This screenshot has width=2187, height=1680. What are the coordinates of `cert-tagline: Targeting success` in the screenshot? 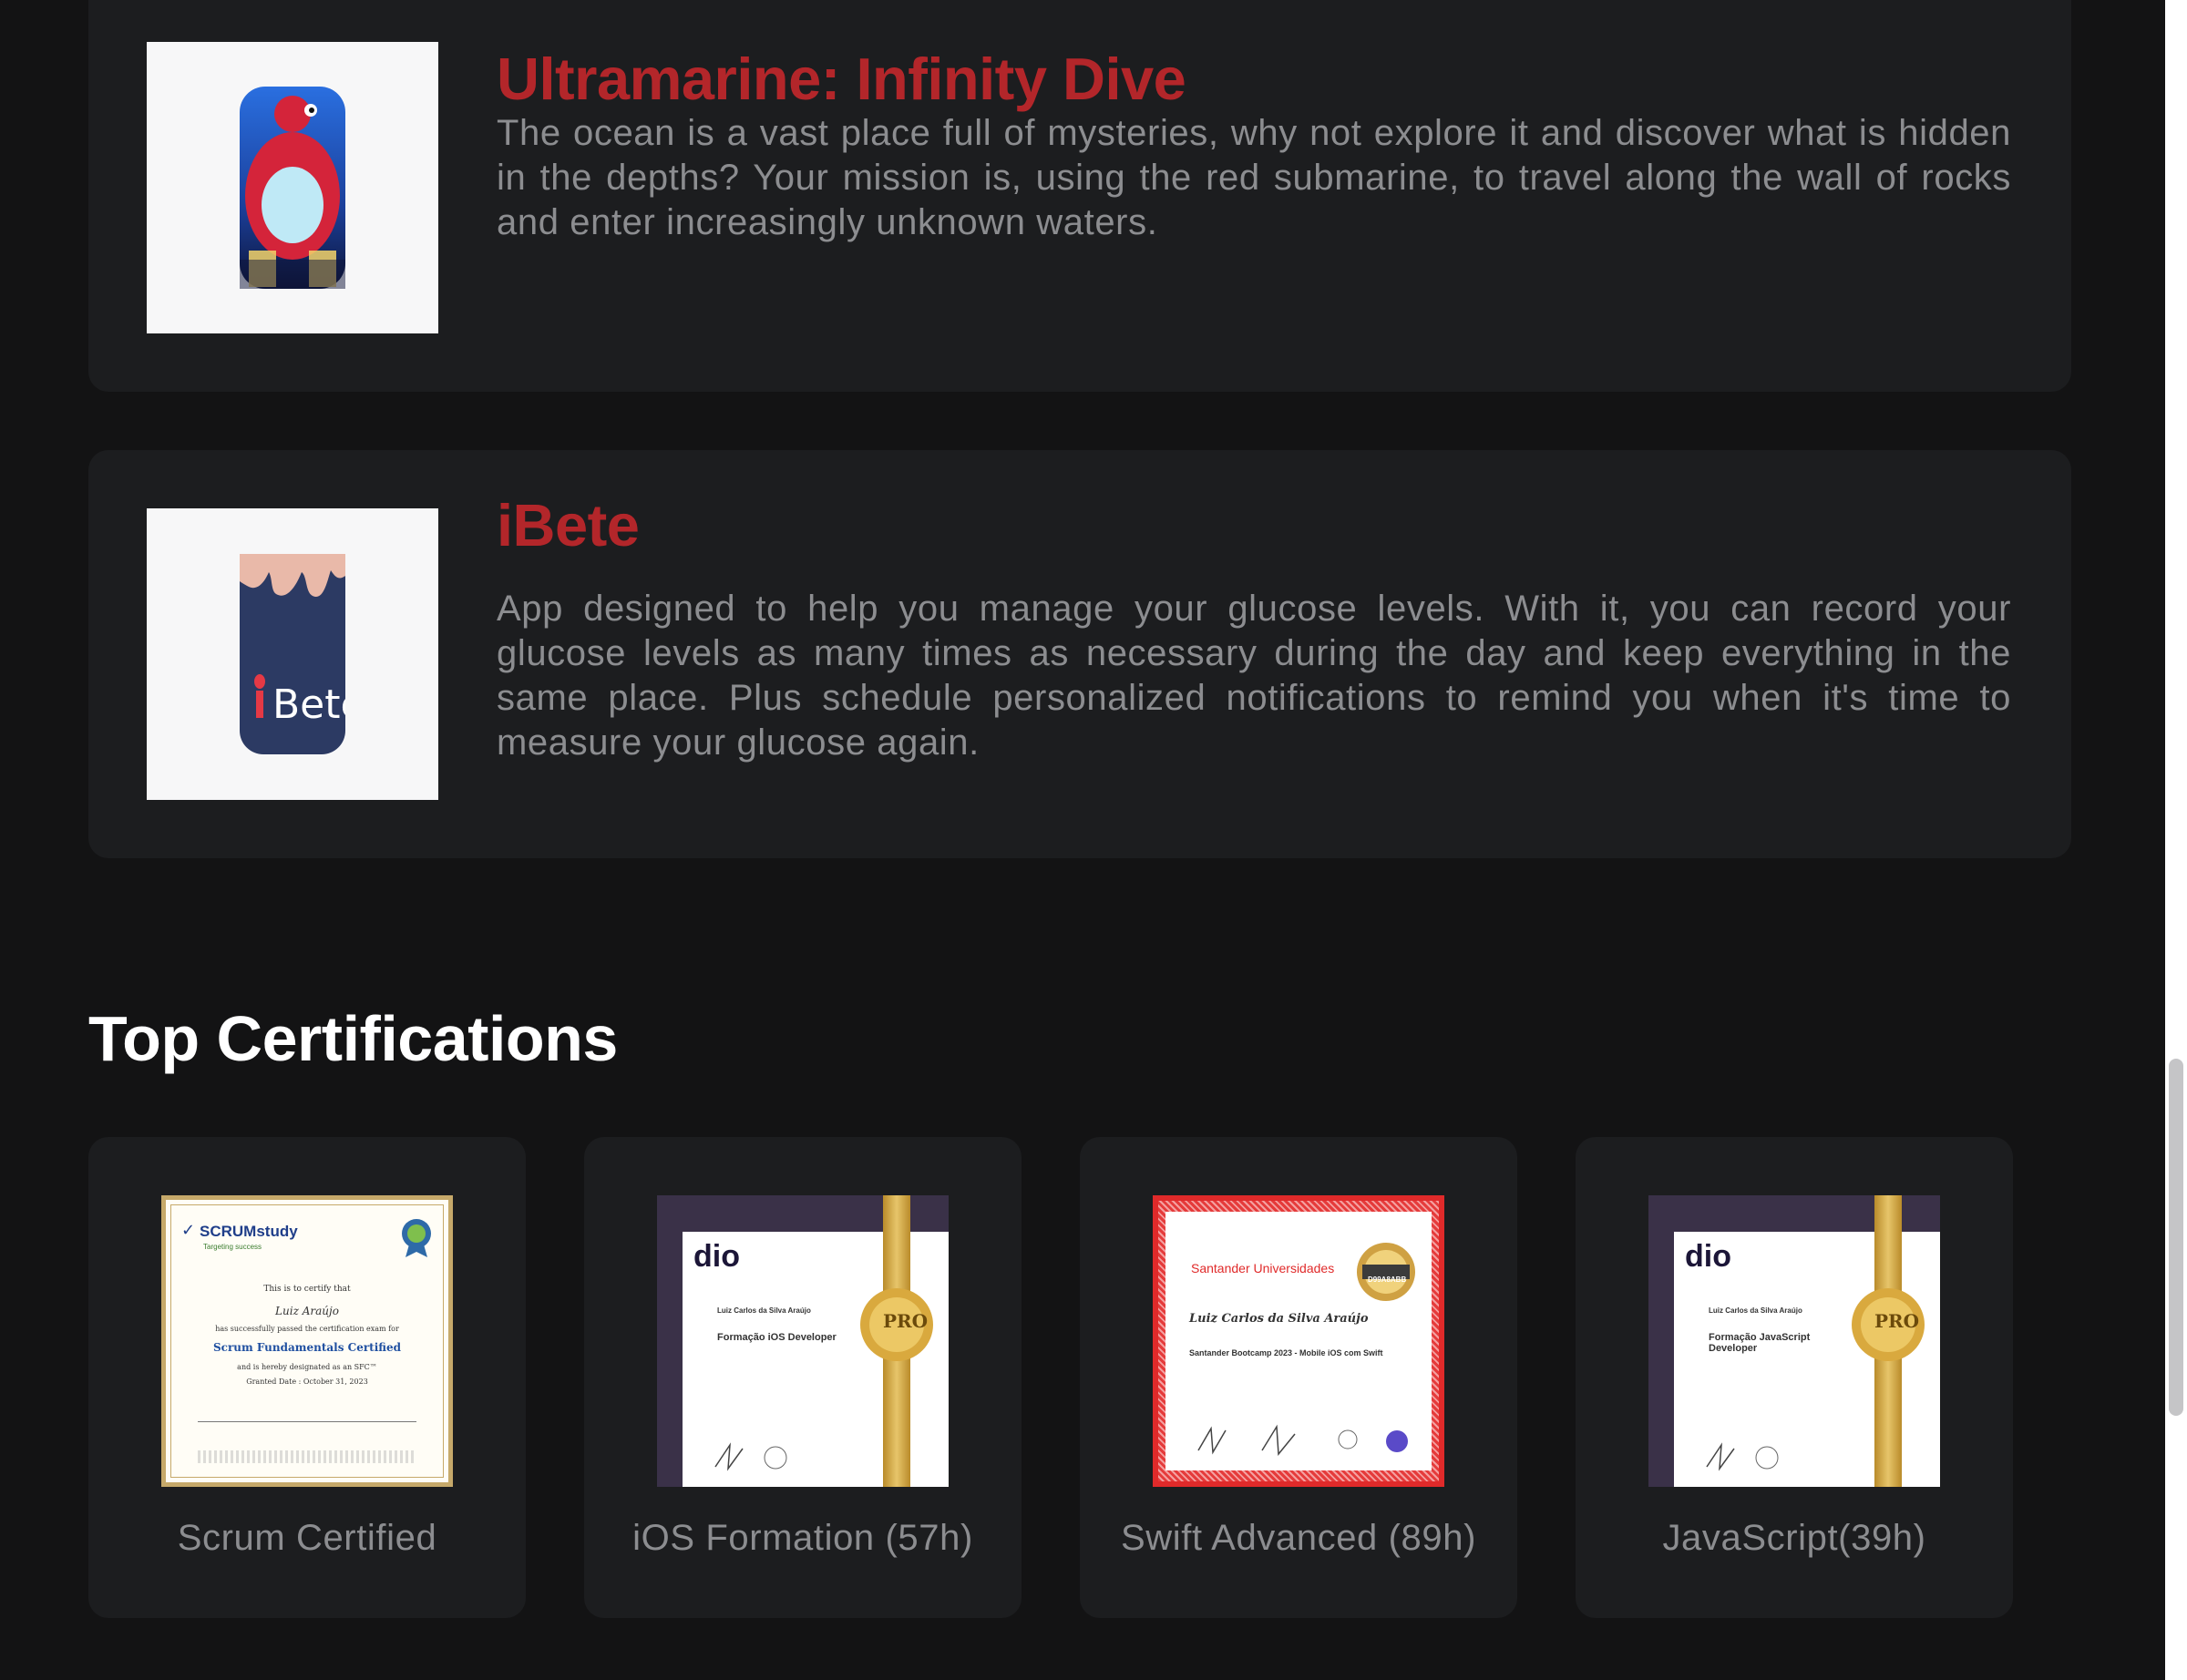 It's located at (233, 1247).